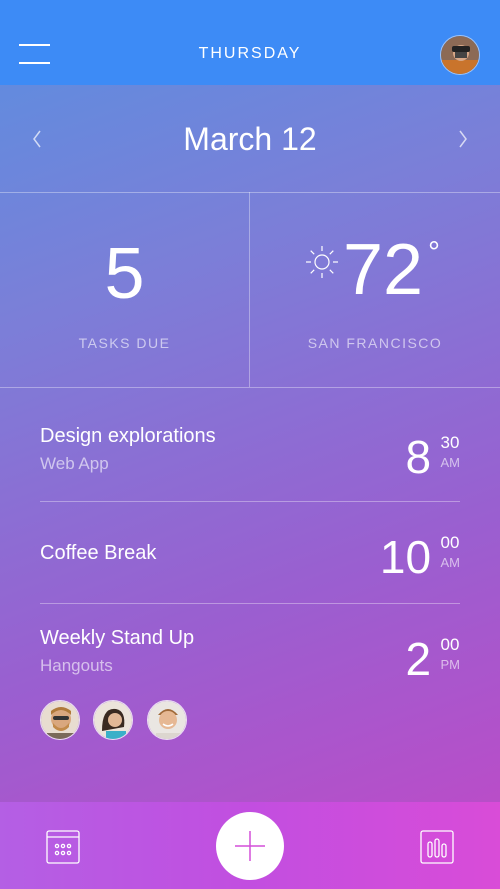 This screenshot has width=500, height=889. I want to click on page-title: THURSDAY, so click(250, 53).